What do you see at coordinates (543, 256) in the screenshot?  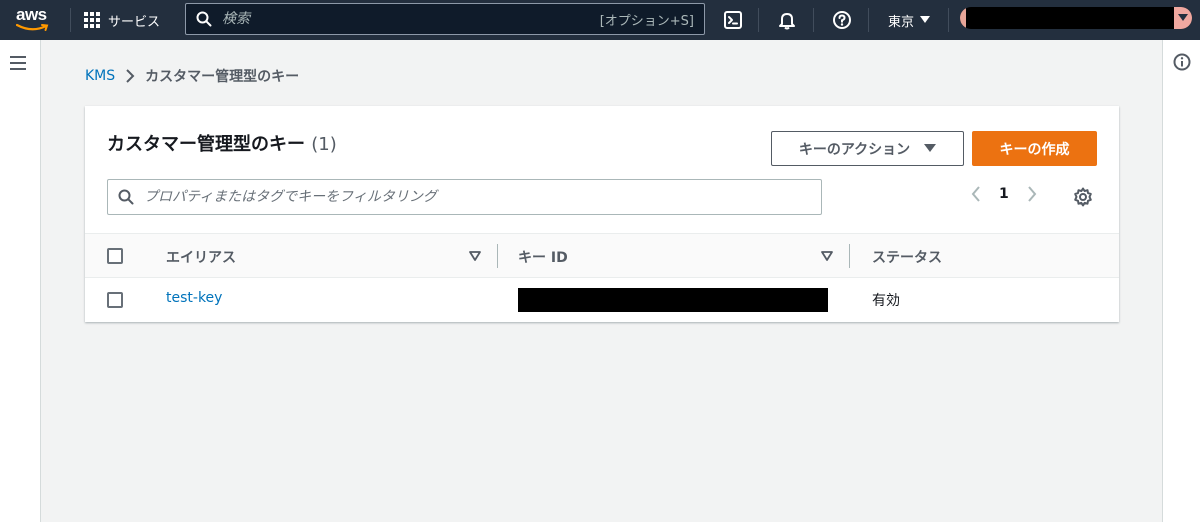 I see `column-header-key-id: キー ID` at bounding box center [543, 256].